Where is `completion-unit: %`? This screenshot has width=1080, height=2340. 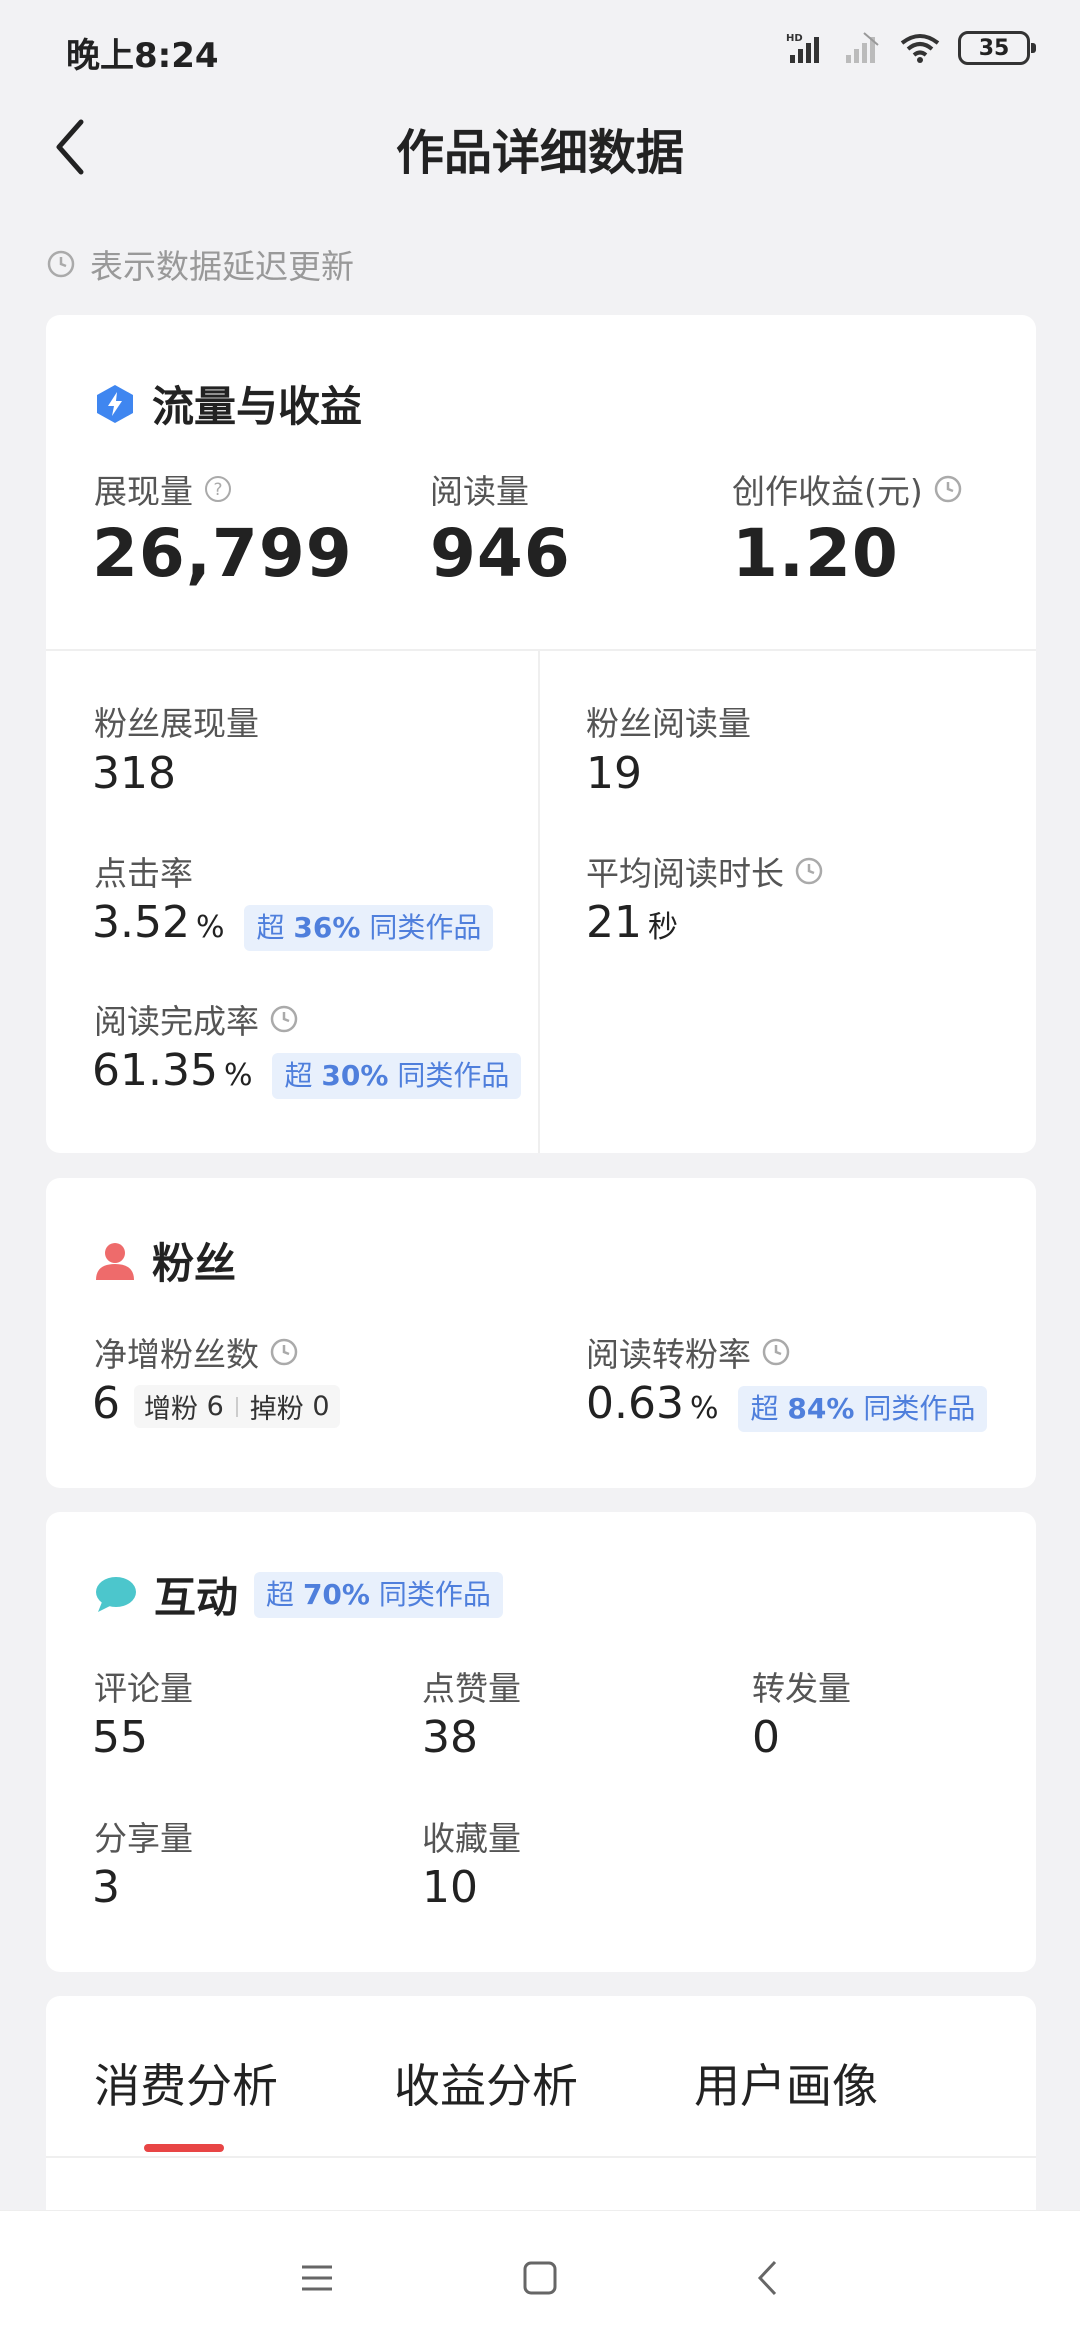
completion-unit: % is located at coordinates (238, 1075).